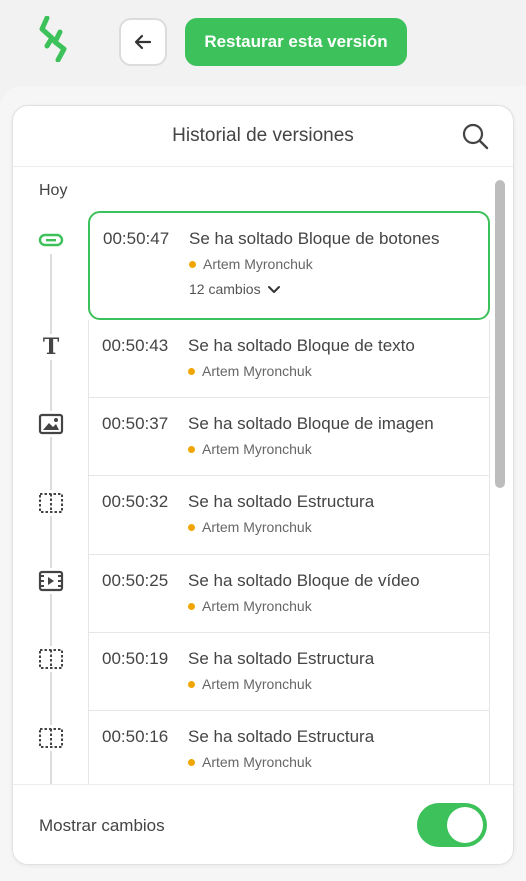 The width and height of the screenshot is (526, 881). Describe the element at coordinates (304, 580) in the screenshot. I see `entry-title: Se ha soltado Bloque de vídeo` at that location.